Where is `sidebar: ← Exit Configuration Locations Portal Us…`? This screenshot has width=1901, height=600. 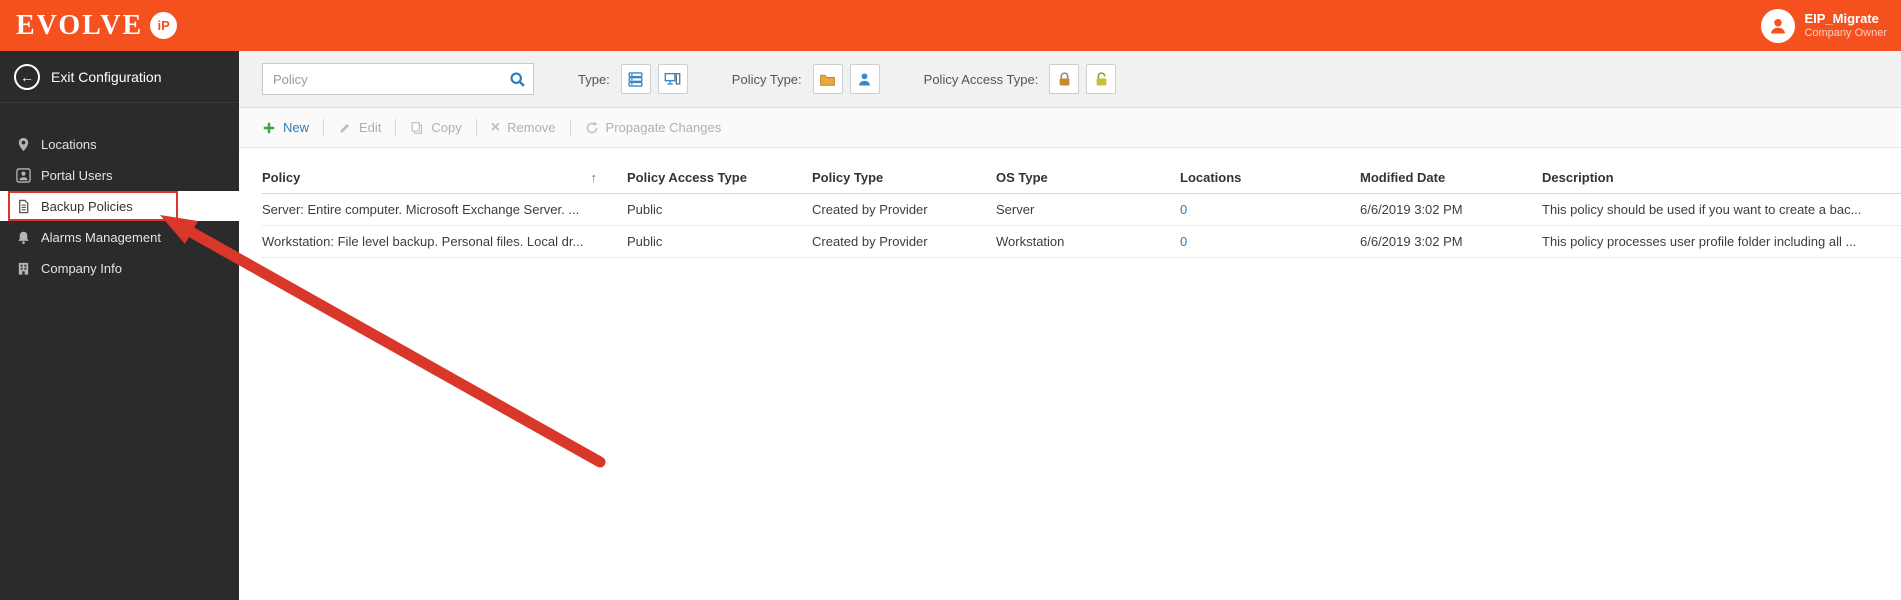
sidebar: ← Exit Configuration Locations Portal Us… is located at coordinates (119, 325).